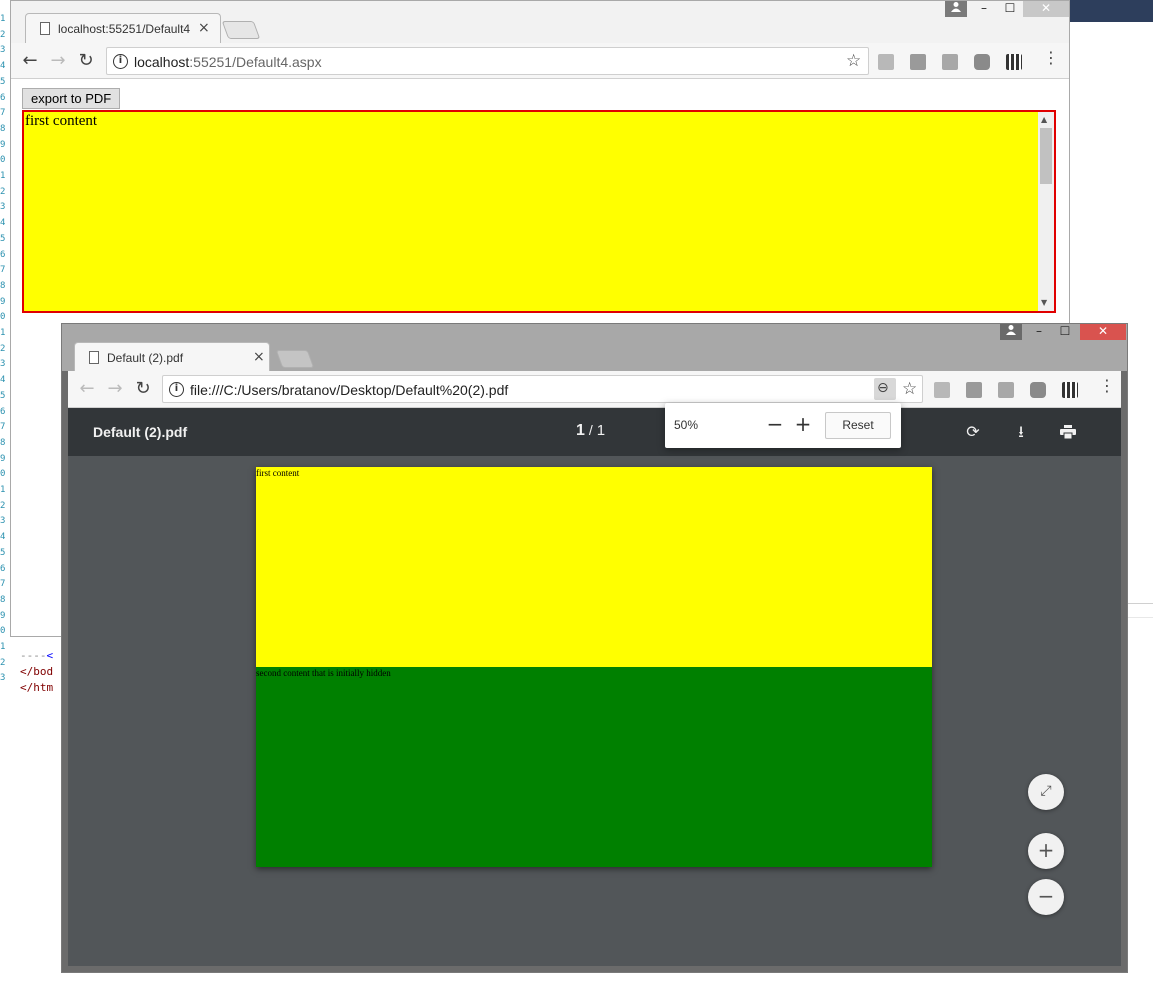 This screenshot has width=1153, height=982. I want to click on zoom-out-button: −, so click(1046, 897).